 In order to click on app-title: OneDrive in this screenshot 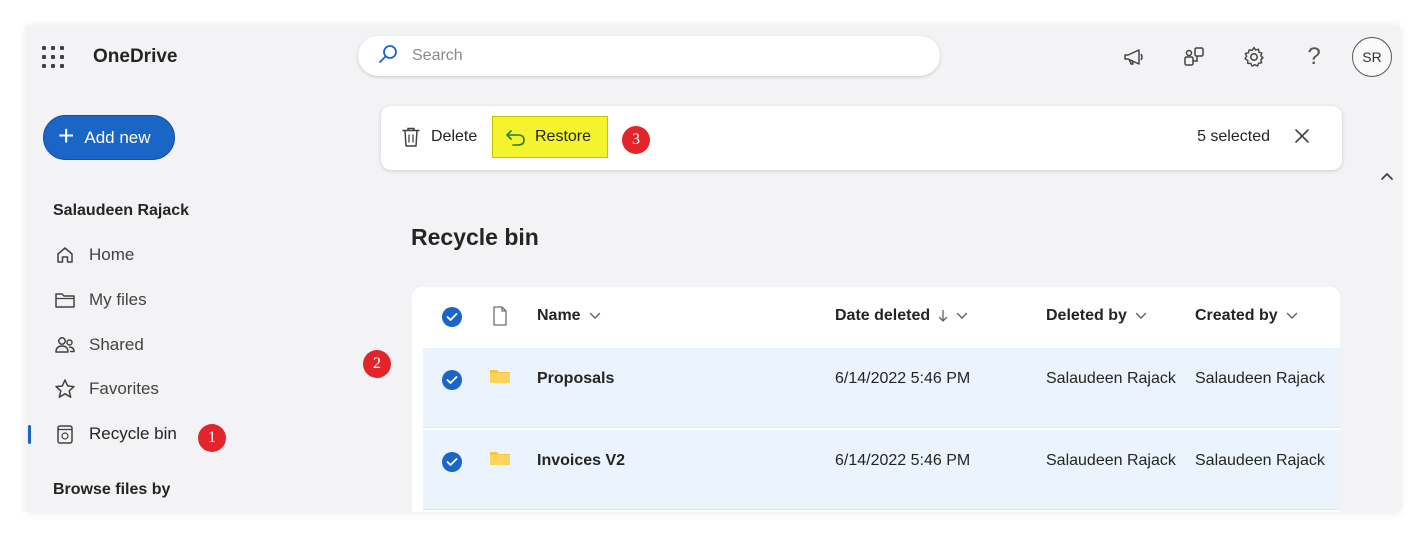, I will do `click(135, 57)`.